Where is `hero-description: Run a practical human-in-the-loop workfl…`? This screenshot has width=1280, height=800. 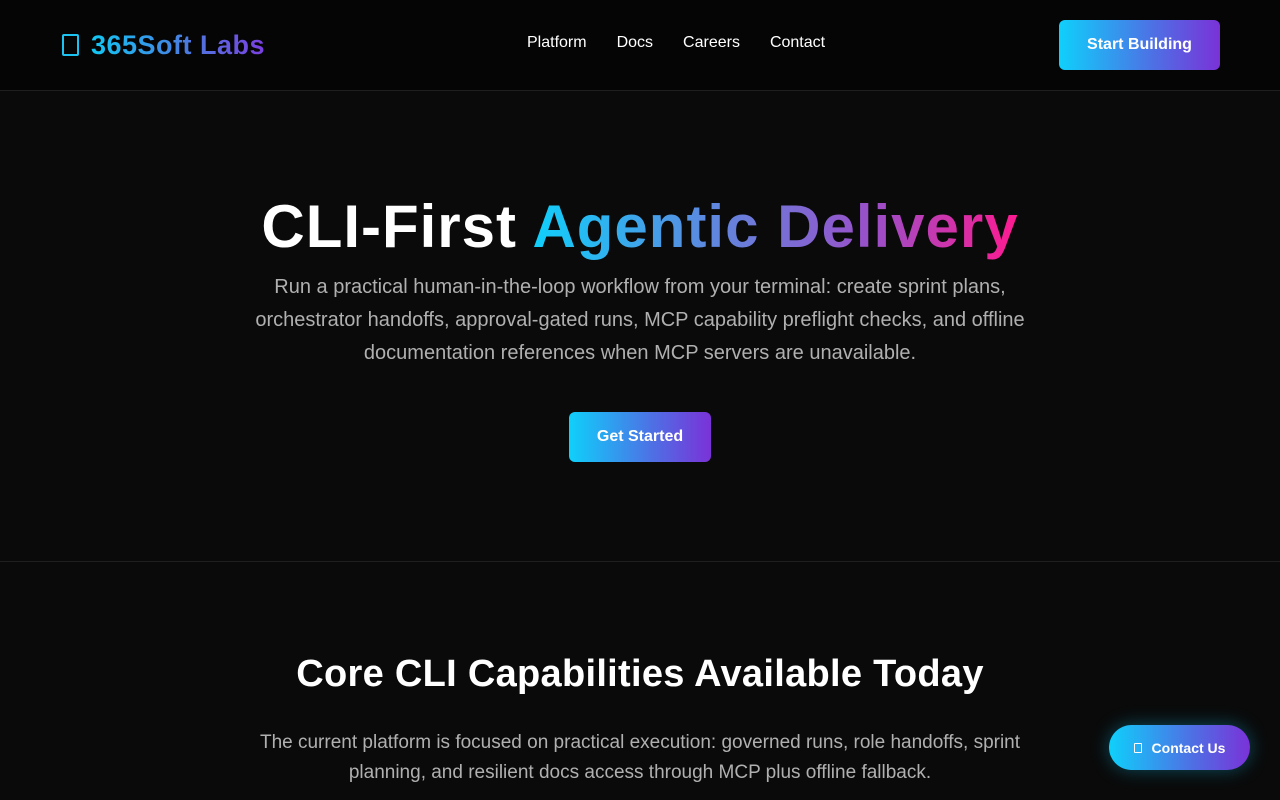
hero-description: Run a practical human-in-the-loop workfl… is located at coordinates (640, 320).